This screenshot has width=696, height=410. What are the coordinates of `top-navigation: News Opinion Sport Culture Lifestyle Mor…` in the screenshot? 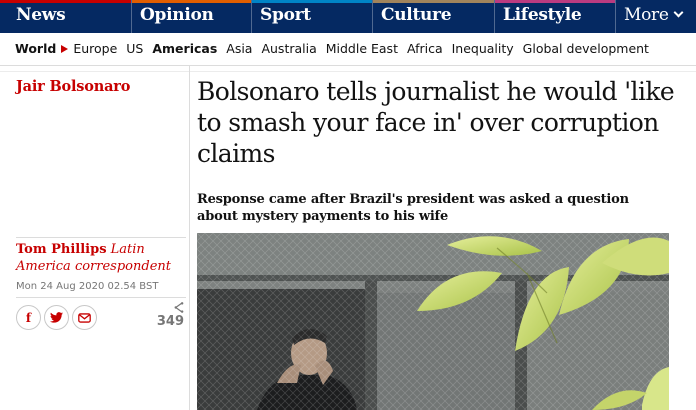 It's located at (348, 16).